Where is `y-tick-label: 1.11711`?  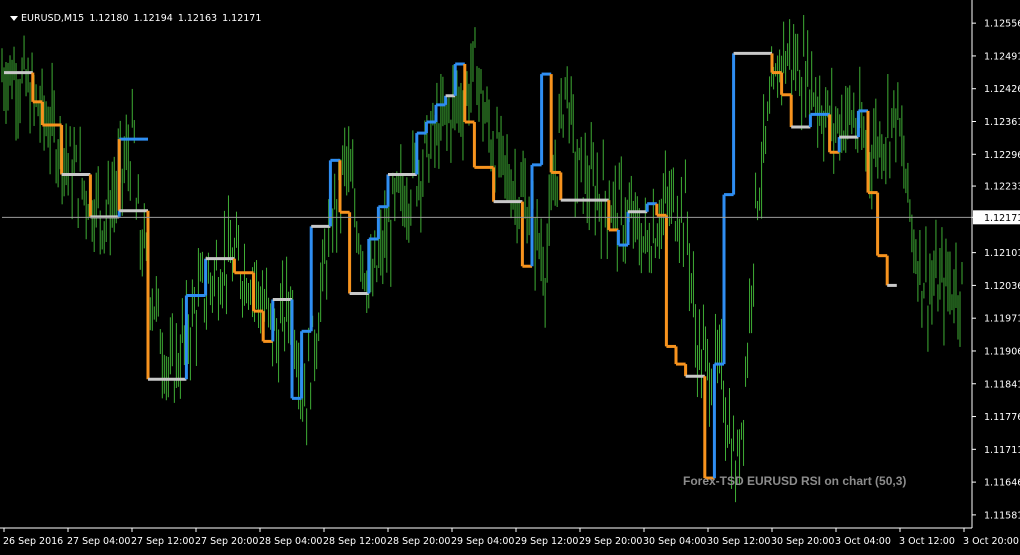 y-tick-label: 1.11711 is located at coordinates (1002, 450).